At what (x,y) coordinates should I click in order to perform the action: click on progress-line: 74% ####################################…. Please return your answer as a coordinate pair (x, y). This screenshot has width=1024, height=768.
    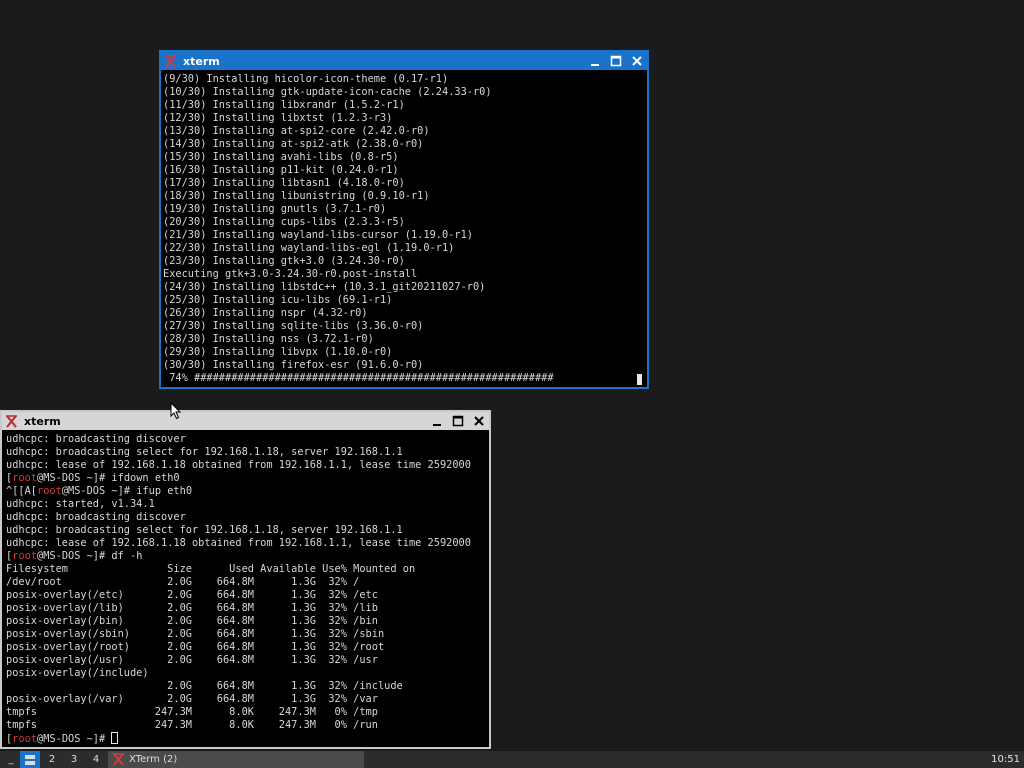
    Looking at the image, I should click on (358, 378).